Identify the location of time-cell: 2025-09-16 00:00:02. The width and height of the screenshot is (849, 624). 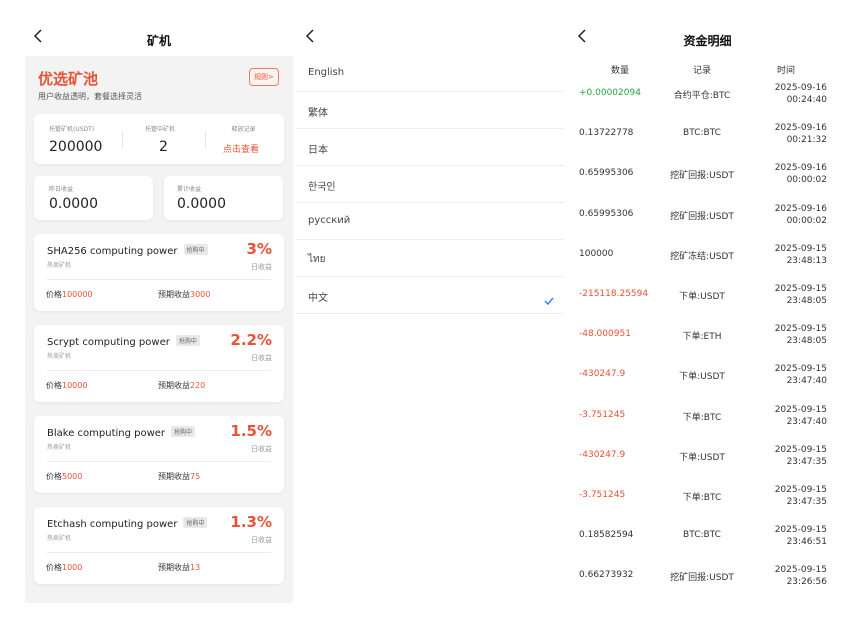
(801, 215).